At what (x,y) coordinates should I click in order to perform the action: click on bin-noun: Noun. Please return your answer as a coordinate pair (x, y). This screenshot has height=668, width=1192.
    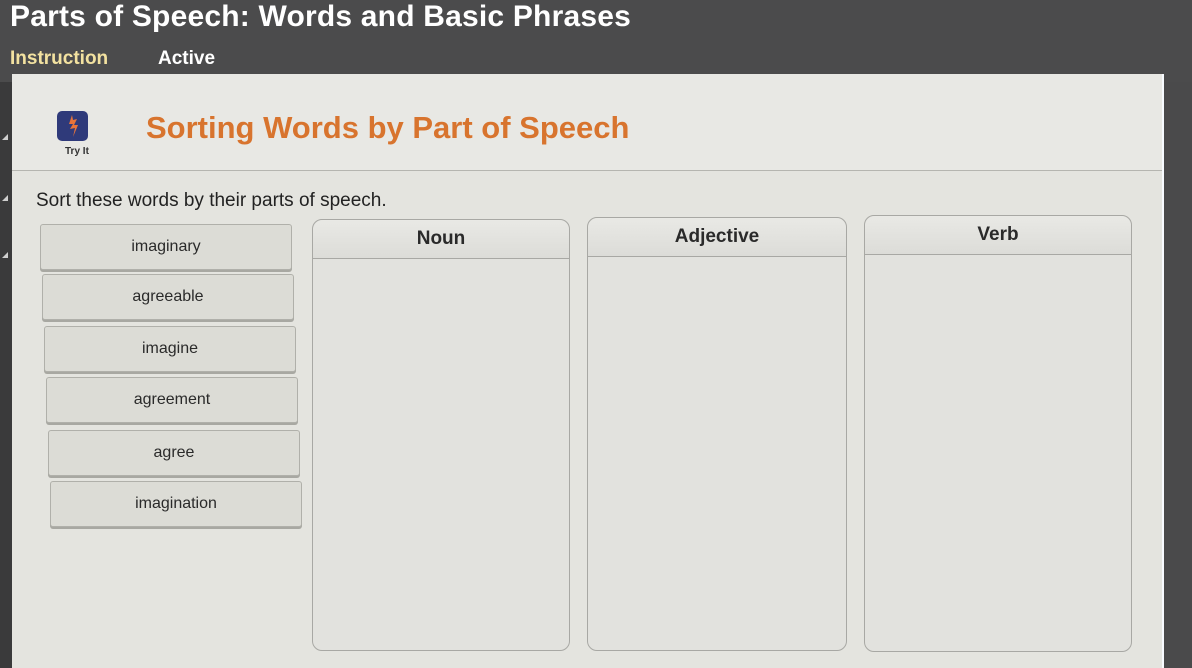
    Looking at the image, I should click on (441, 435).